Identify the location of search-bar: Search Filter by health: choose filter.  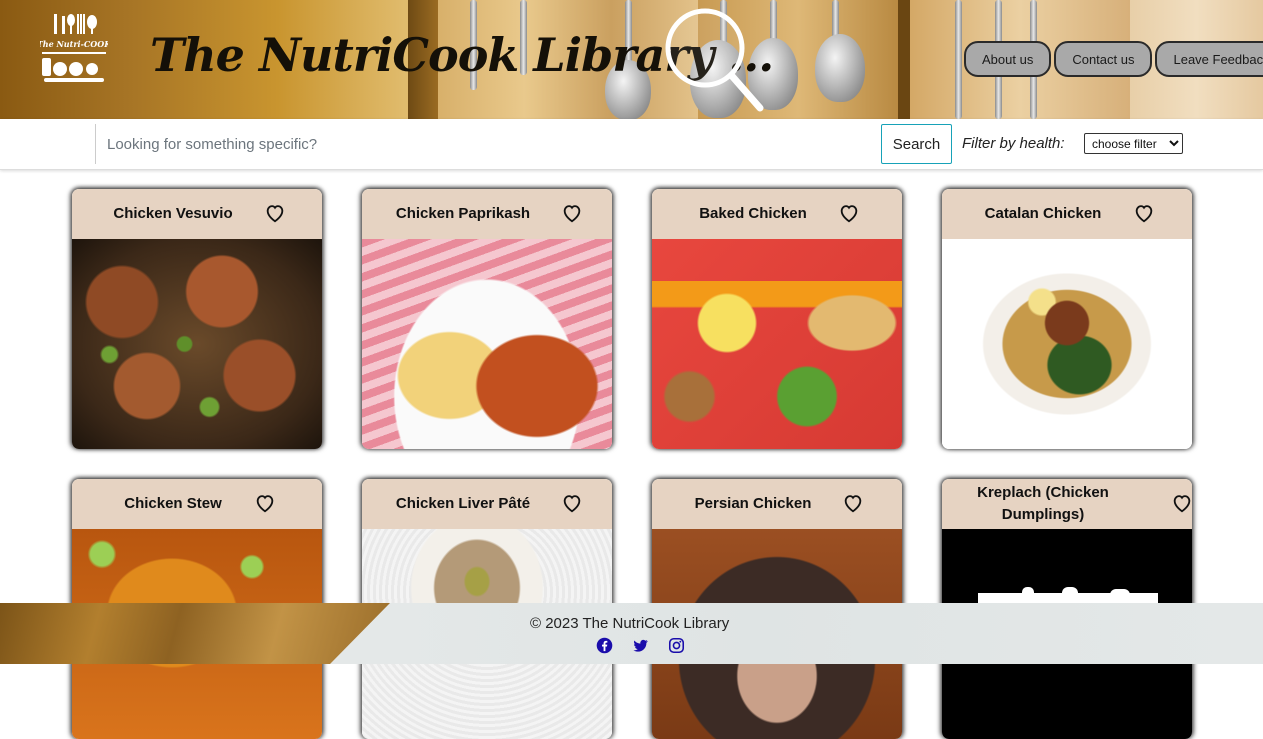
(631, 144).